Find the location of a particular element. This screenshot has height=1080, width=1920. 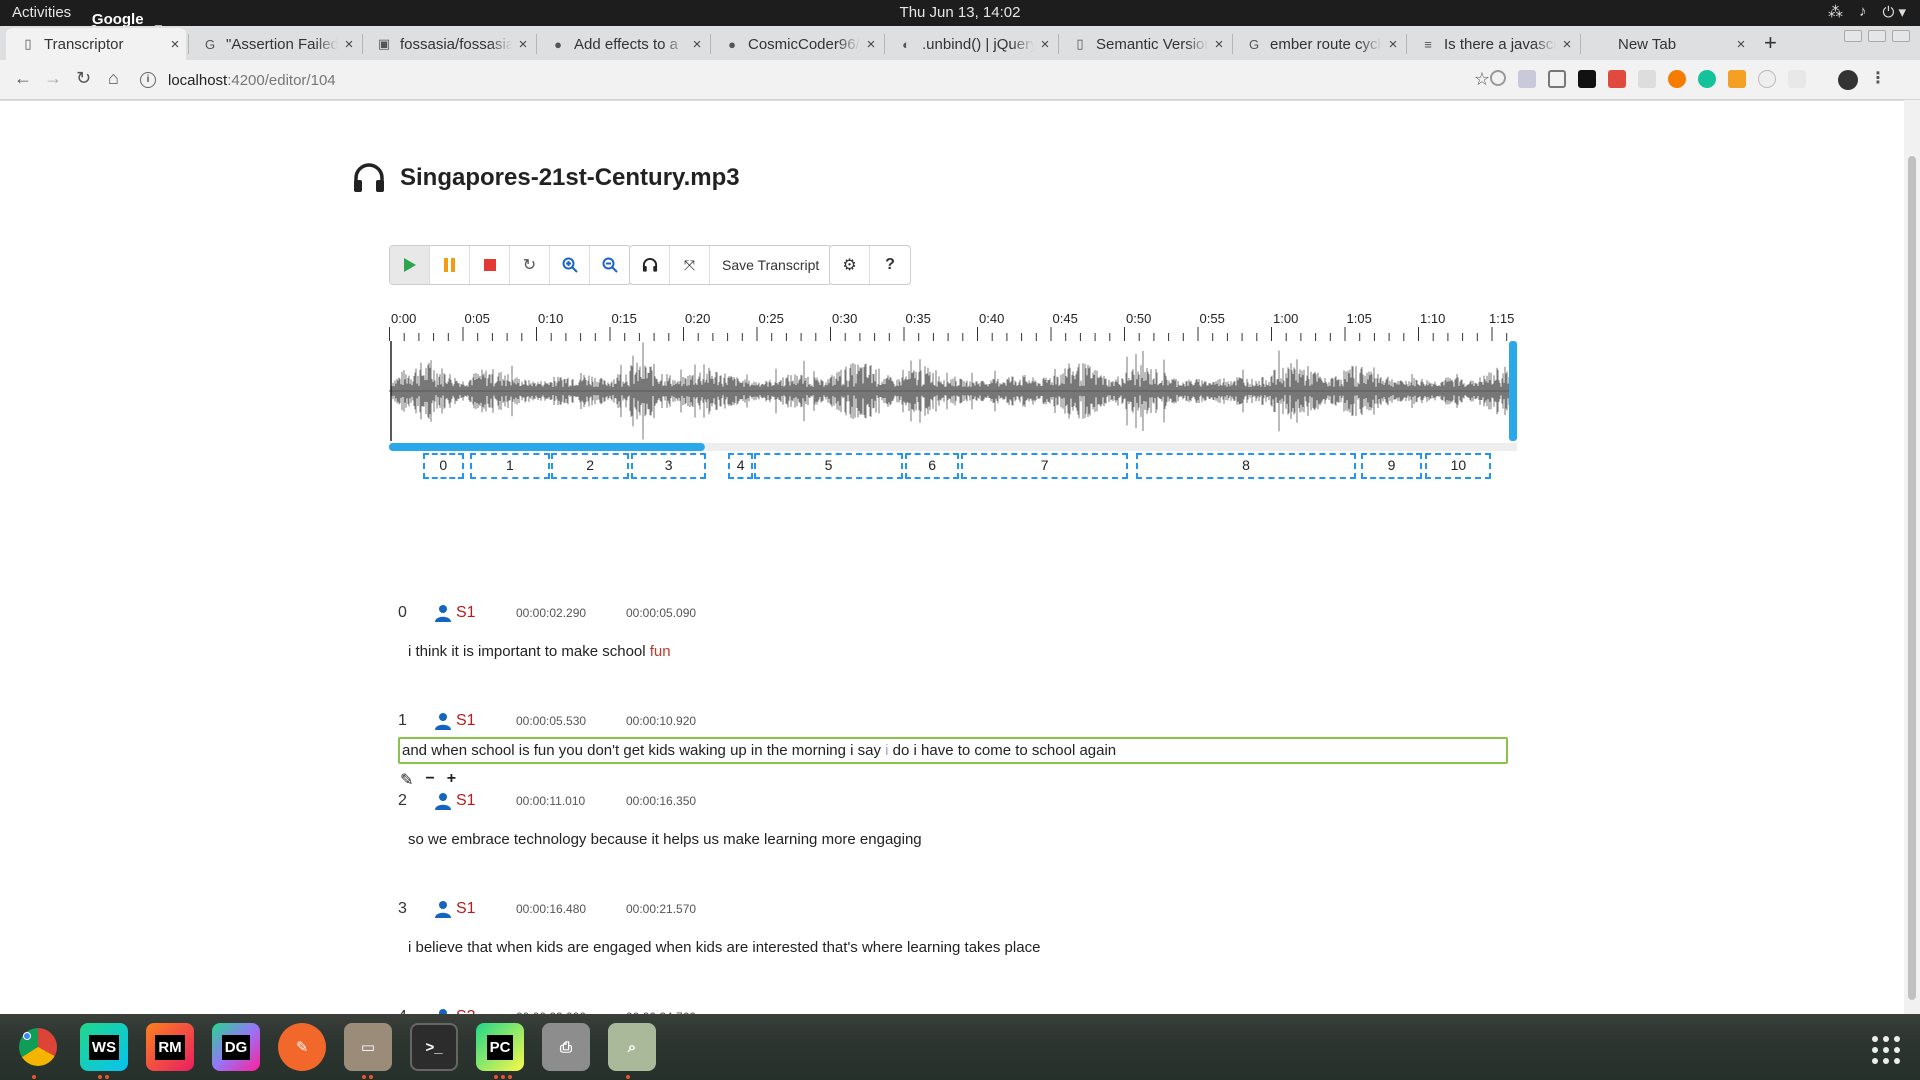

settings-button: ⚙ is located at coordinates (850, 265).